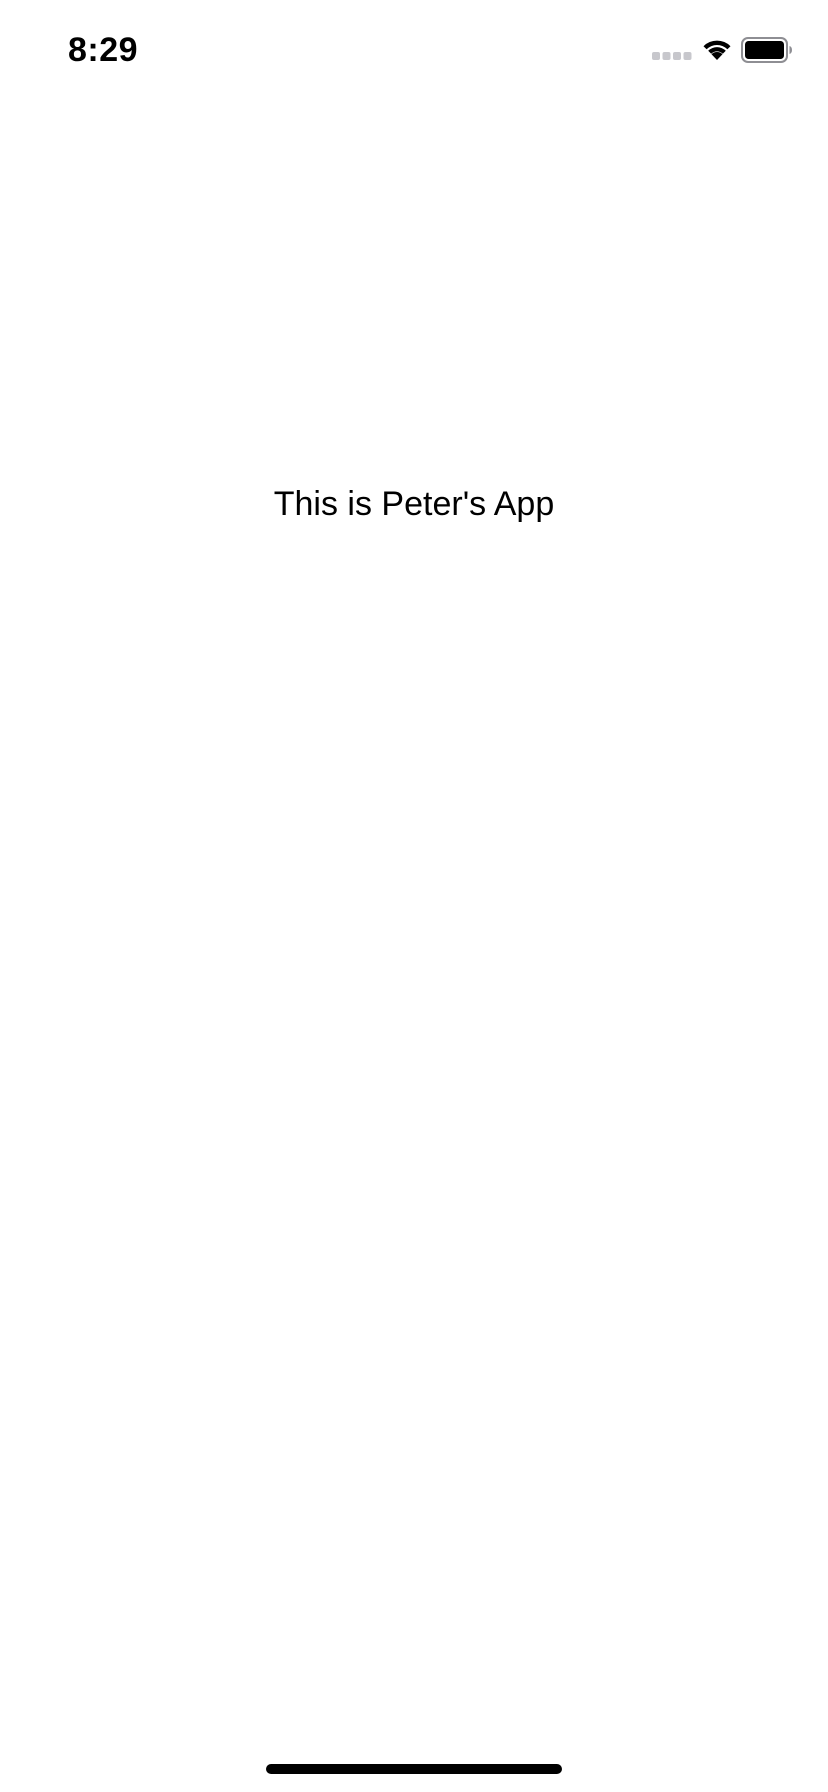  I want to click on app-title: This is Peter's App, so click(414, 504).